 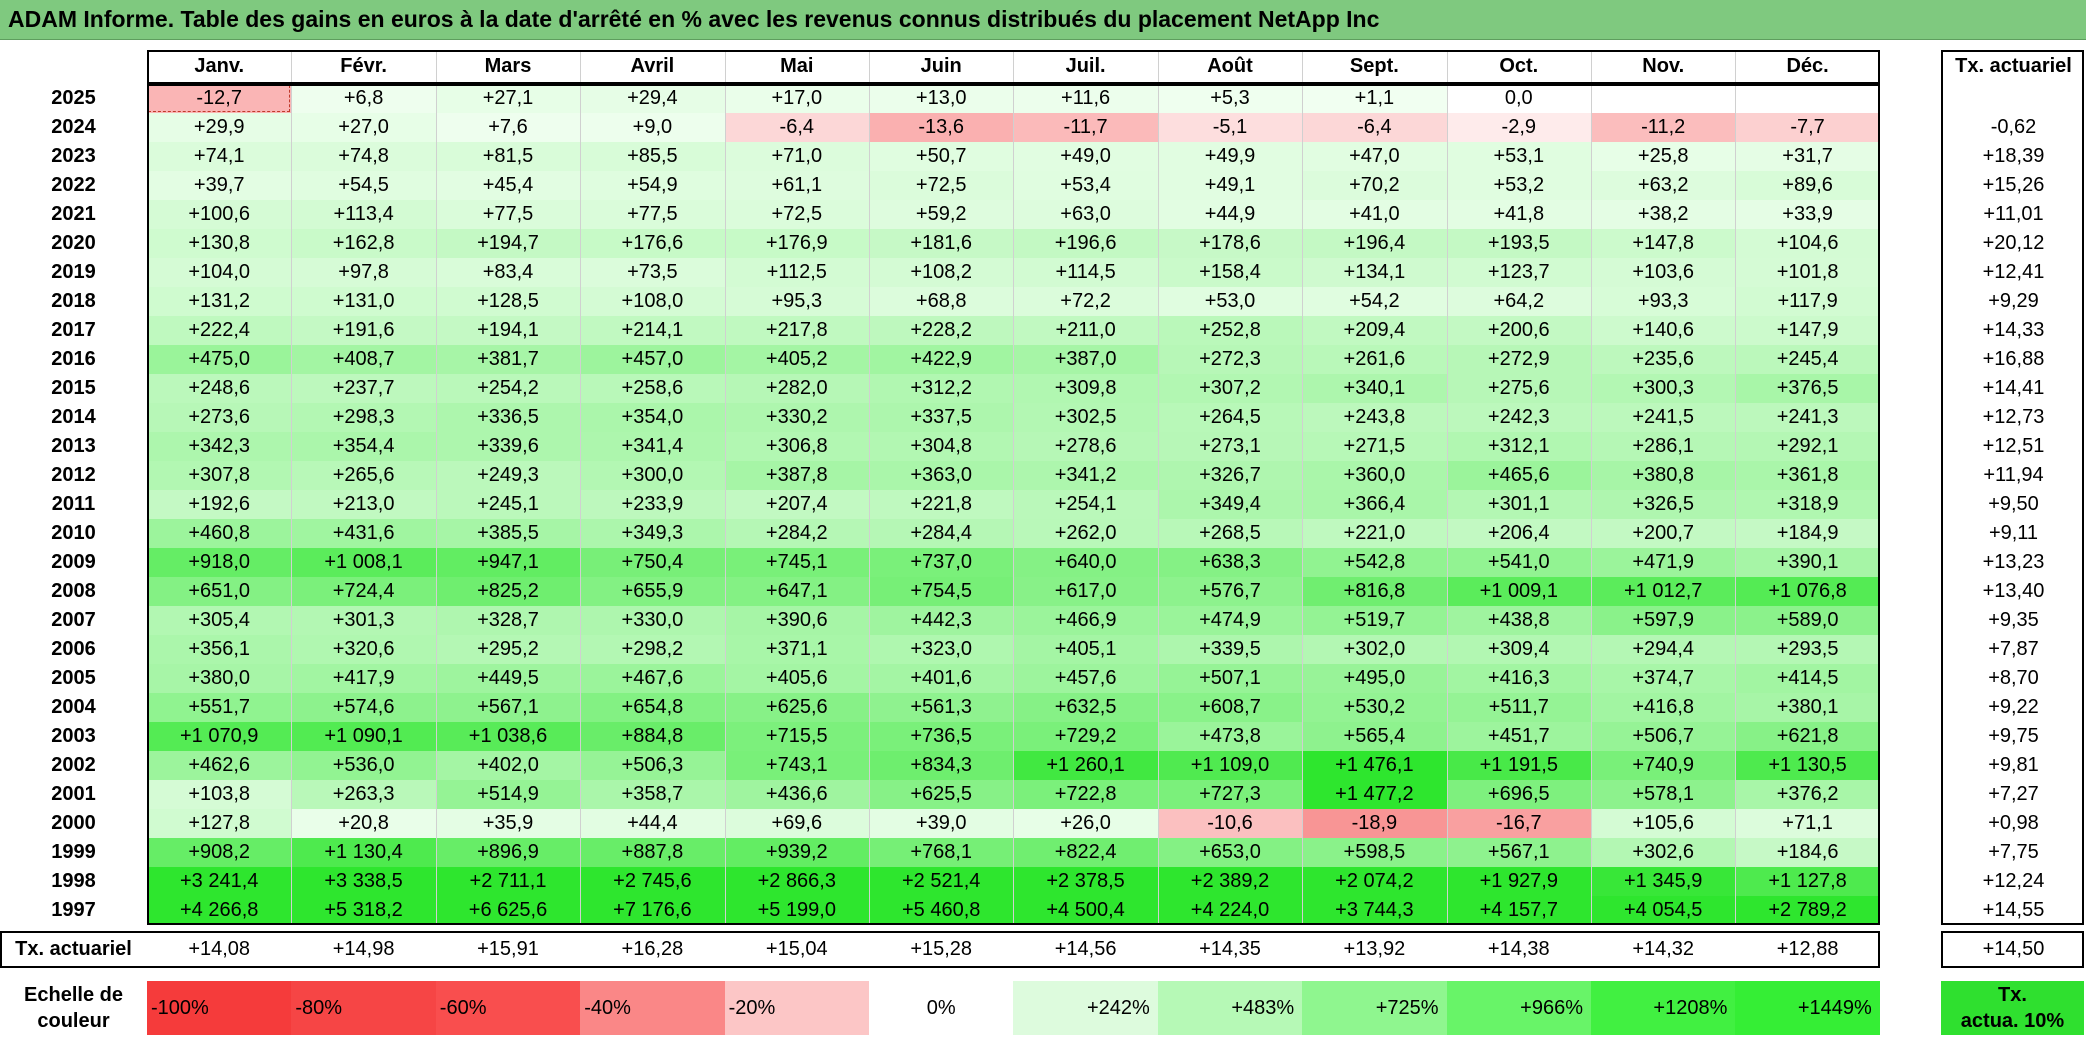 What do you see at coordinates (1230, 649) in the screenshot?
I see `gain-cell: +339,5` at bounding box center [1230, 649].